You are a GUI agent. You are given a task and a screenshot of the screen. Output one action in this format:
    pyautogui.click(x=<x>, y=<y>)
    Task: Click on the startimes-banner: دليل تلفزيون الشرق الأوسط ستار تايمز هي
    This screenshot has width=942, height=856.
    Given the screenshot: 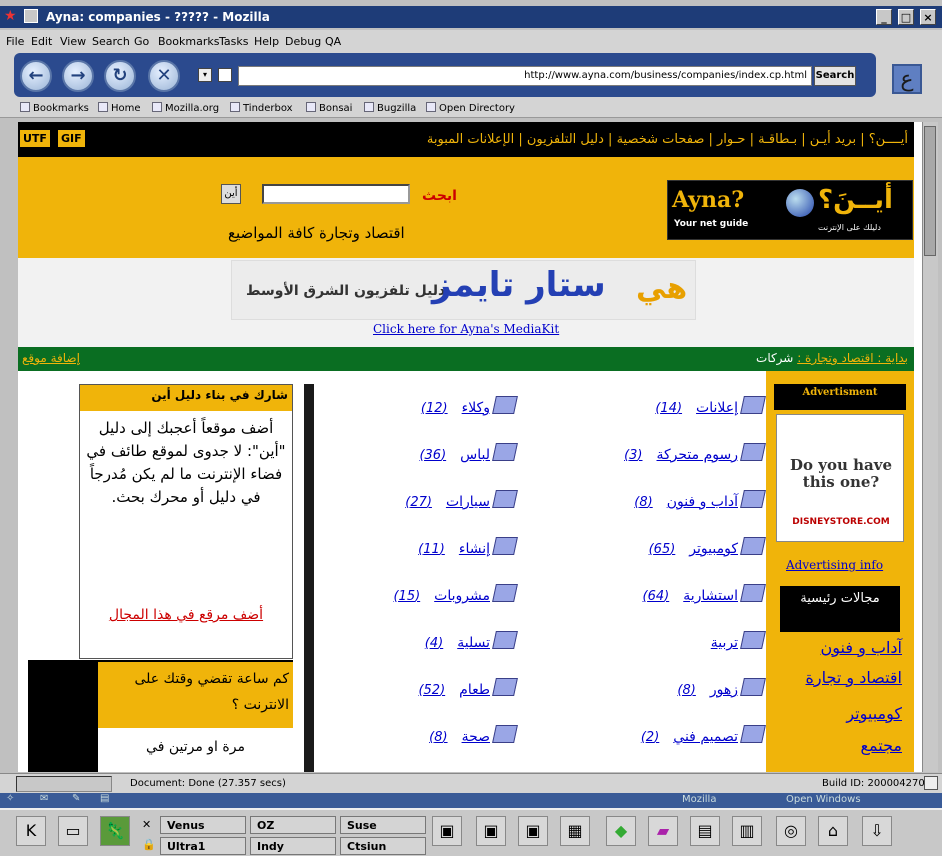 What is the action you would take?
    pyautogui.click(x=463, y=290)
    